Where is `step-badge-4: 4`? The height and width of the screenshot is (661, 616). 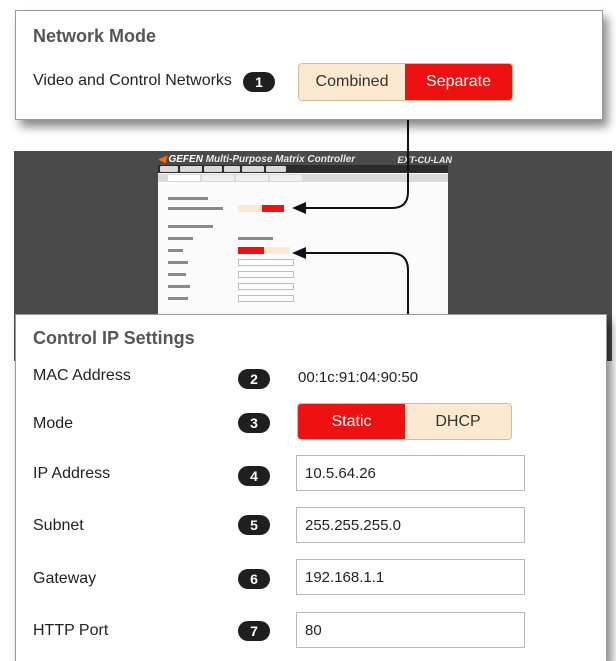
step-badge-4: 4 is located at coordinates (254, 476).